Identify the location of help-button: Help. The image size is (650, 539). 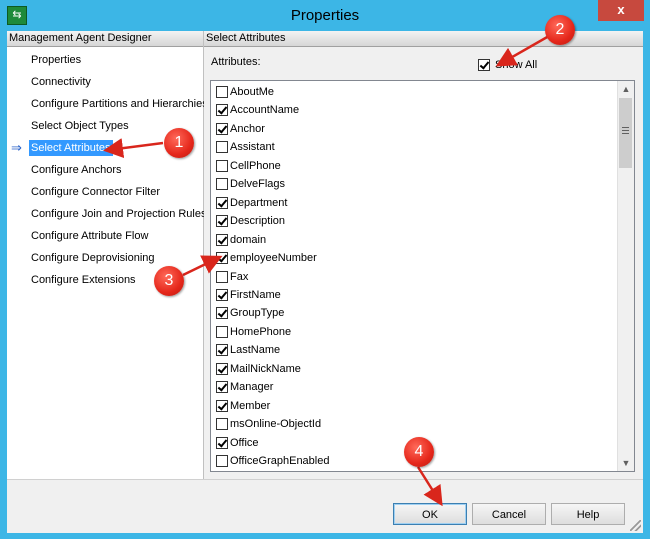
(588, 514).